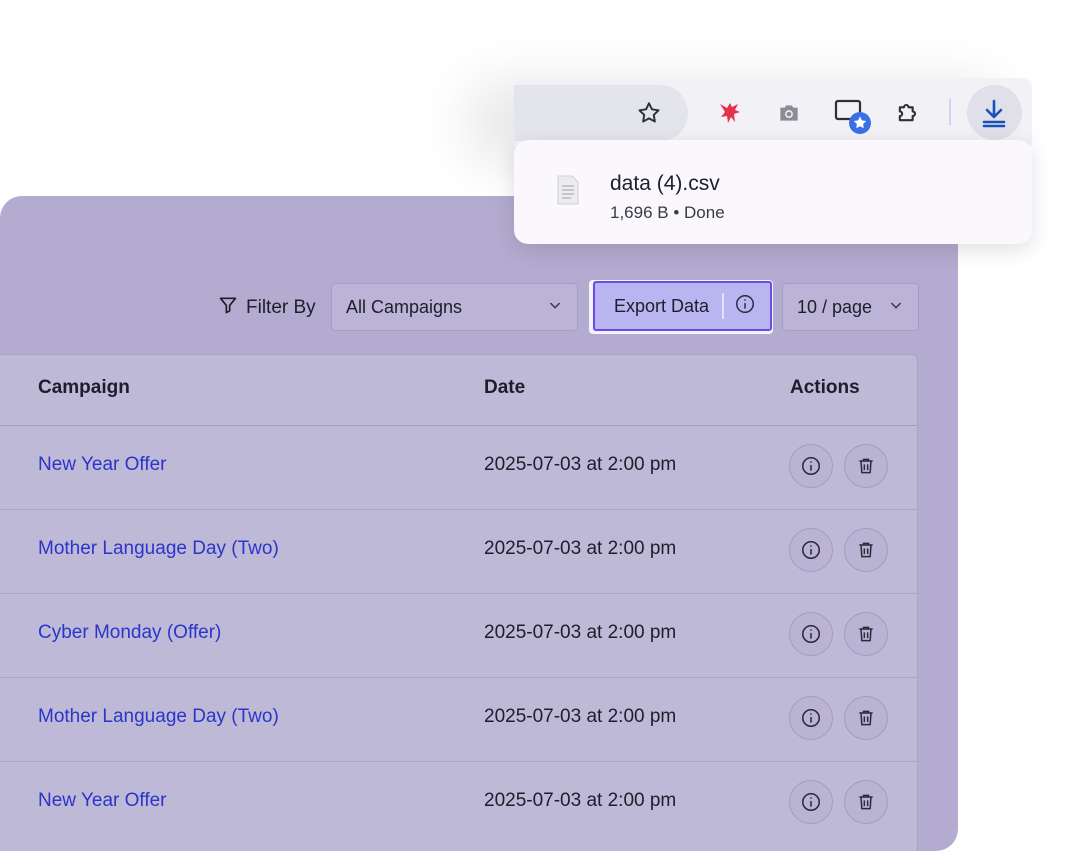 The width and height of the screenshot is (1068, 851). I want to click on filter-label: Filter By, so click(281, 307).